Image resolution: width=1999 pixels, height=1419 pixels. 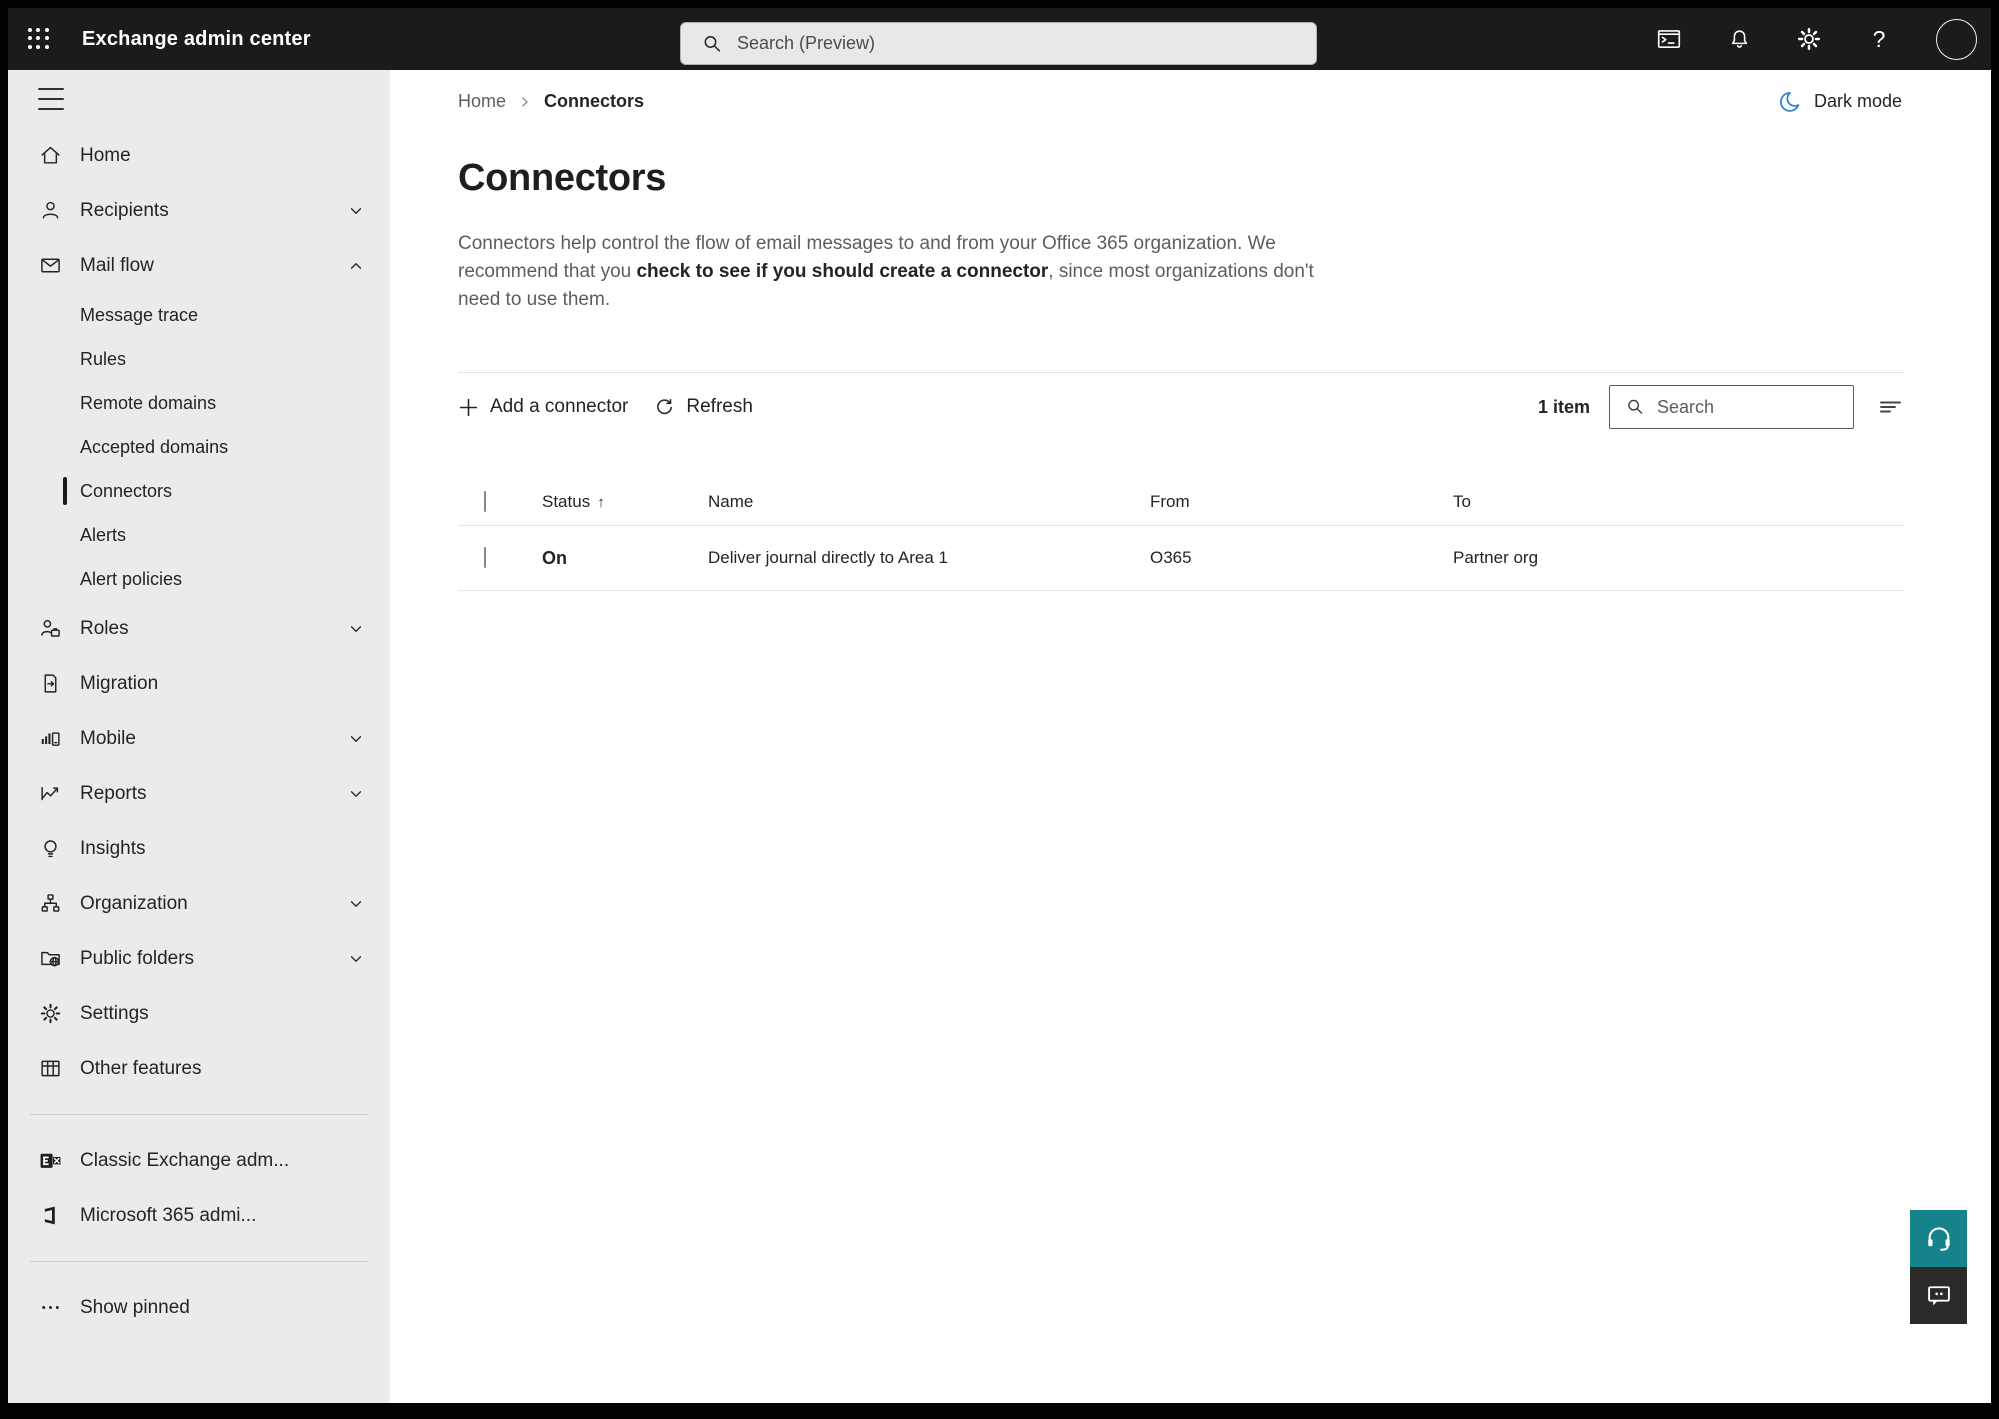 I want to click on sidebar-item-remote-domains: Remote domains, so click(x=199, y=403).